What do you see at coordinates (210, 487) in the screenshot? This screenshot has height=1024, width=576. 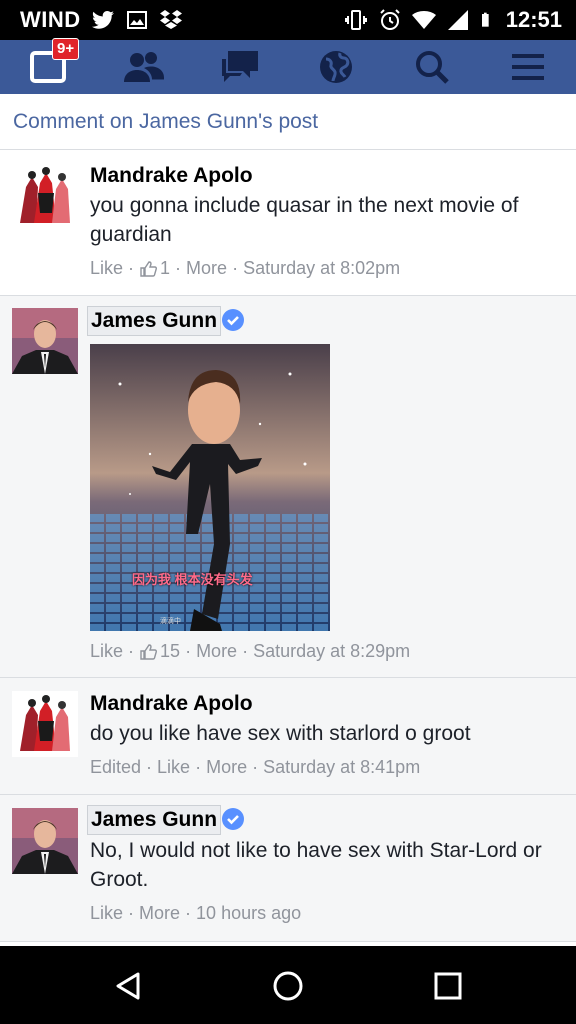 I see `comment-photo: 因为我 根本没有头发 滴滴中` at bounding box center [210, 487].